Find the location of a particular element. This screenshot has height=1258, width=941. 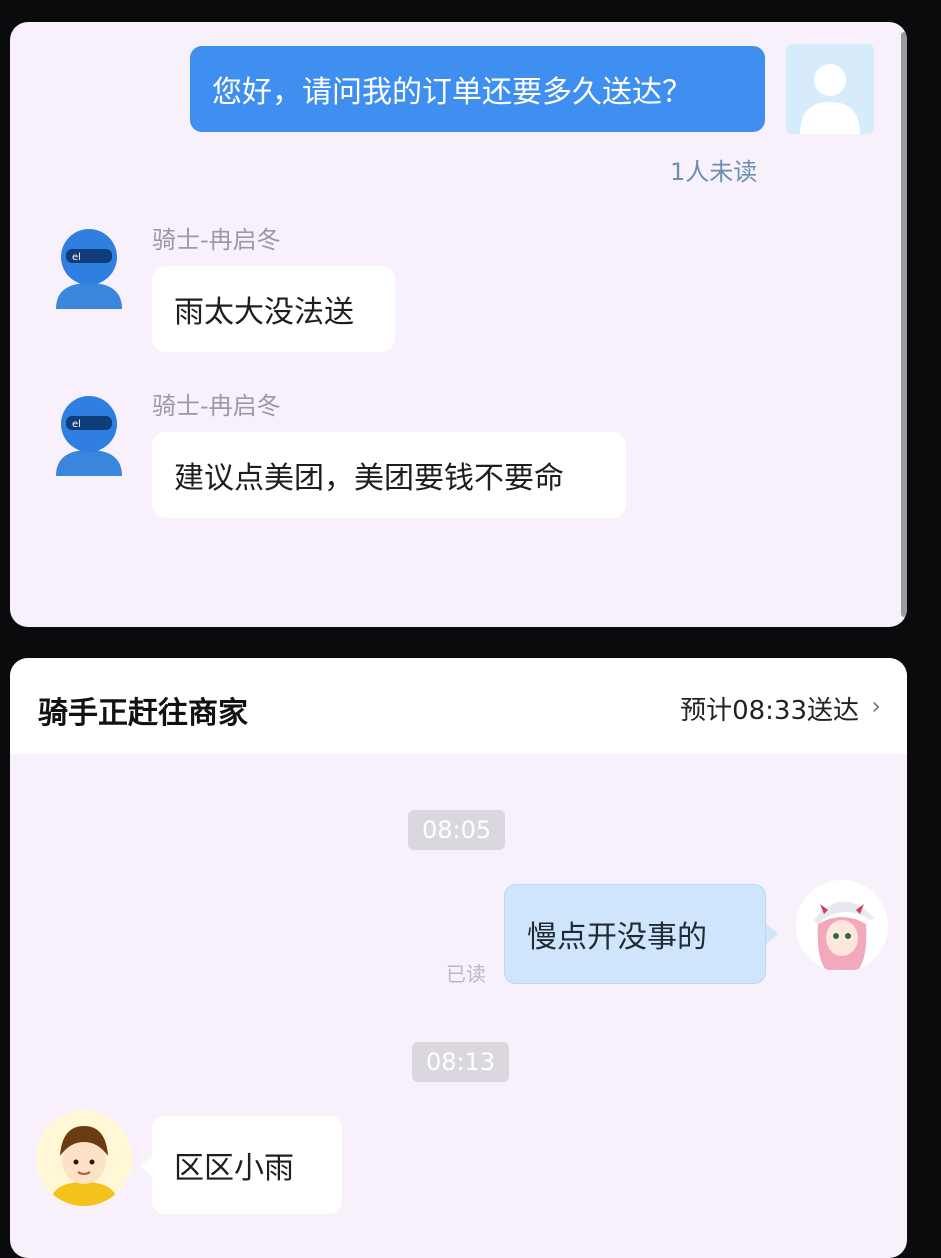

anime-girl-avatar-icon is located at coordinates (842, 926).